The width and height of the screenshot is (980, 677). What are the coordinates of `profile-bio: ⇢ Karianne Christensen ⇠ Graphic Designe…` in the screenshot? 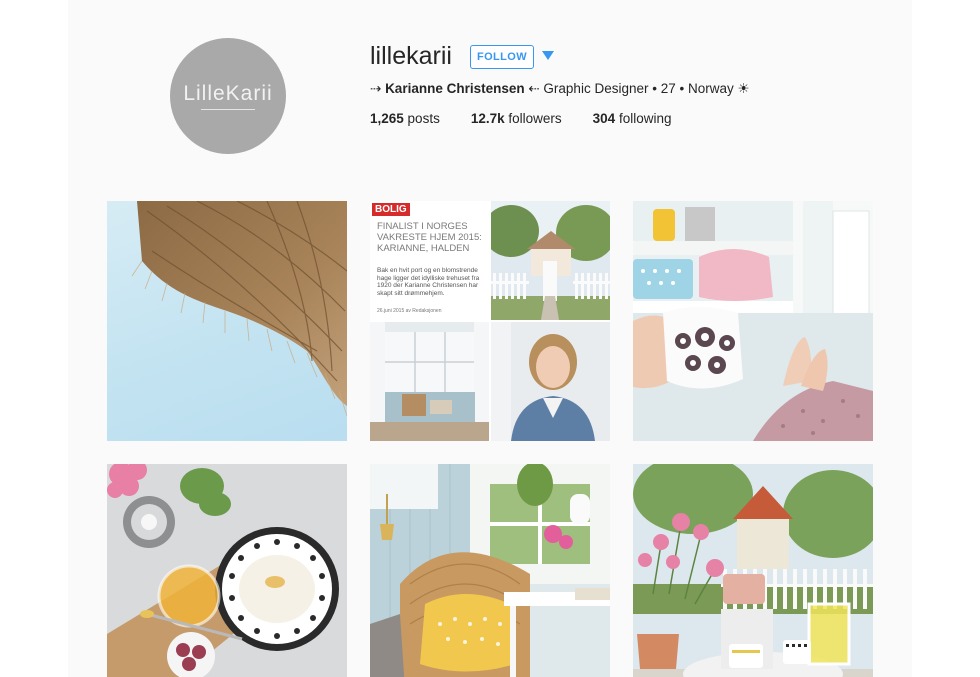 It's located at (560, 89).